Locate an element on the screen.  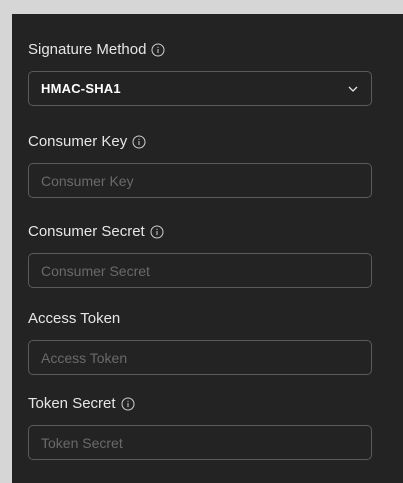
token-secret-label: Token Secret is located at coordinates (72, 403).